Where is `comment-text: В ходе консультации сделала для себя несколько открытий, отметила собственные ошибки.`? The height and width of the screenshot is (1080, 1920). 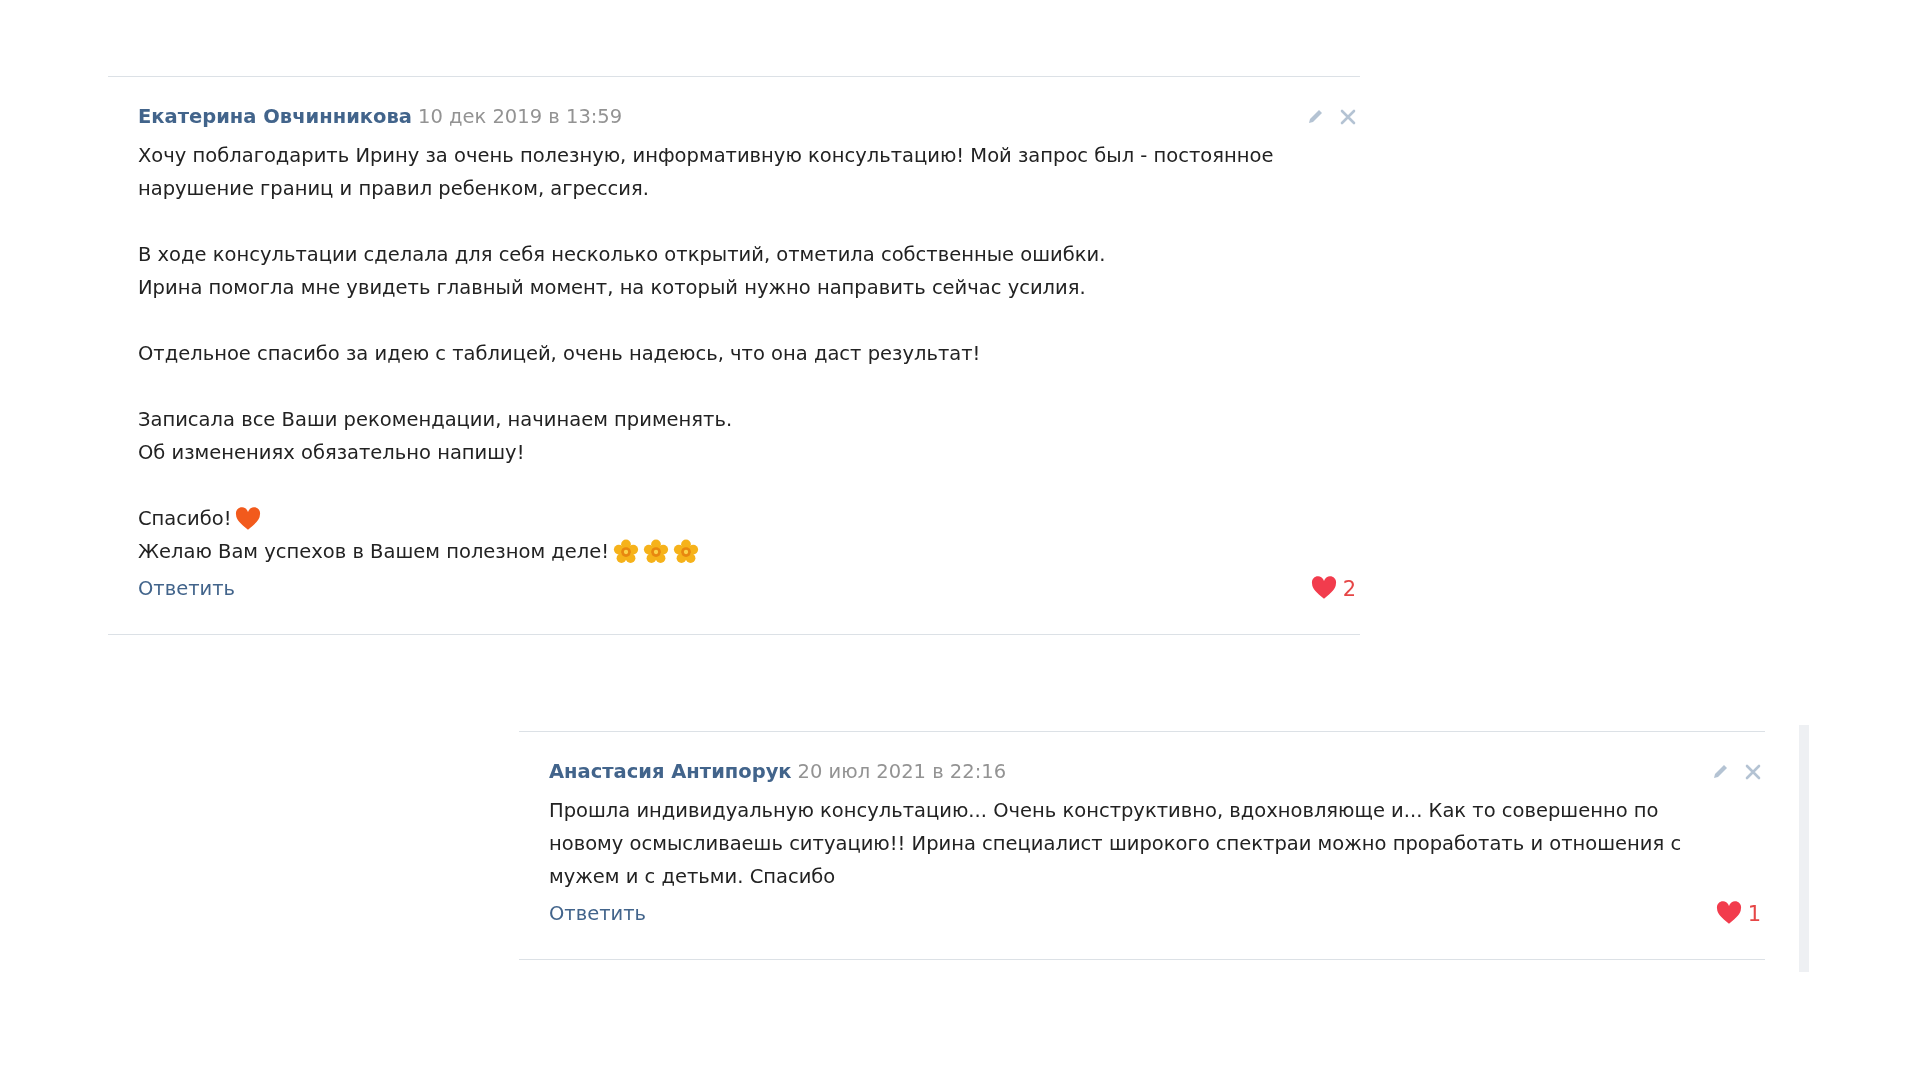 comment-text: В ходе консультации сделала для себя несколько открытий, отметила собственные ошибки. is located at coordinates (622, 255).